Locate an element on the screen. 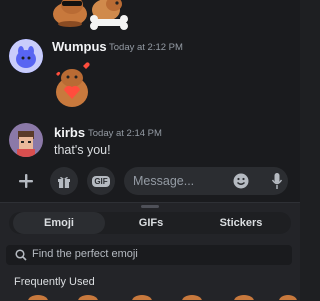 This screenshot has height=301, width=320. emoji-icon is located at coordinates (241, 181).